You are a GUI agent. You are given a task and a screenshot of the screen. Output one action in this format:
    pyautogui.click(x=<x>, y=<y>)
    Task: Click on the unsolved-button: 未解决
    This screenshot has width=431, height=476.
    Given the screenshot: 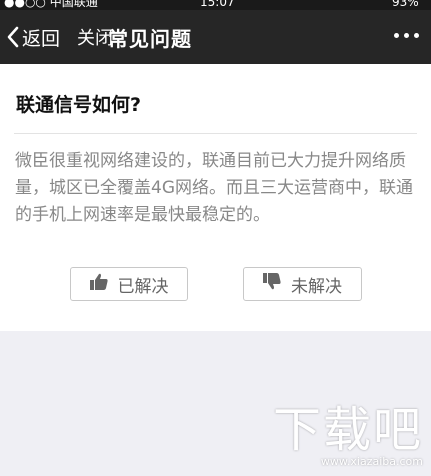 What is the action you would take?
    pyautogui.click(x=302, y=284)
    